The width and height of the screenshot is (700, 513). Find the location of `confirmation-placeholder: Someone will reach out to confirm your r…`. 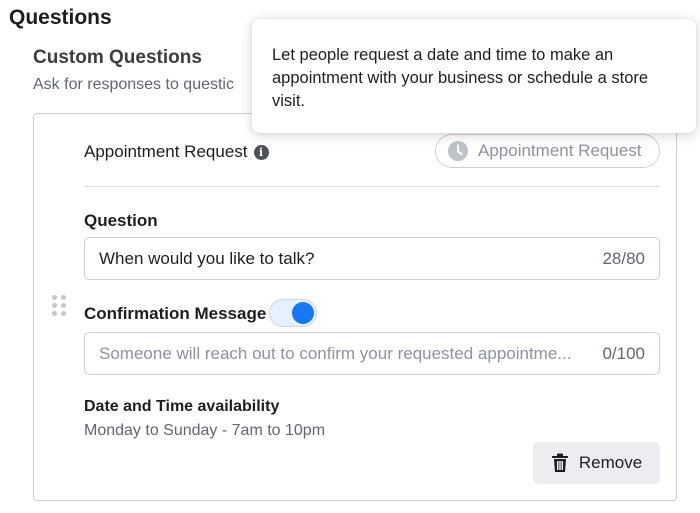

confirmation-placeholder: Someone will reach out to confirm your r… is located at coordinates (335, 353).